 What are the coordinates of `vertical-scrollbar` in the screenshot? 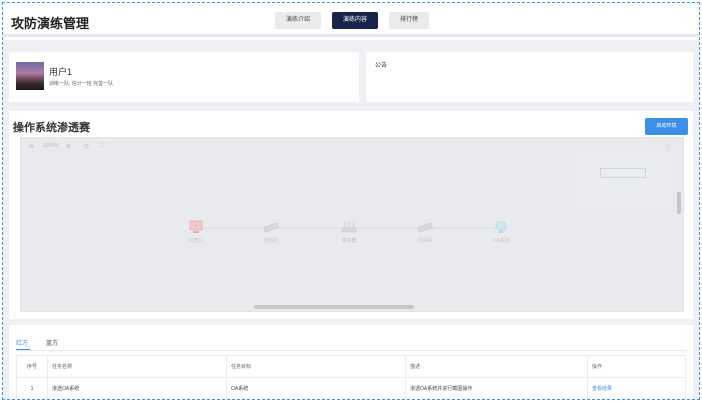 It's located at (679, 203).